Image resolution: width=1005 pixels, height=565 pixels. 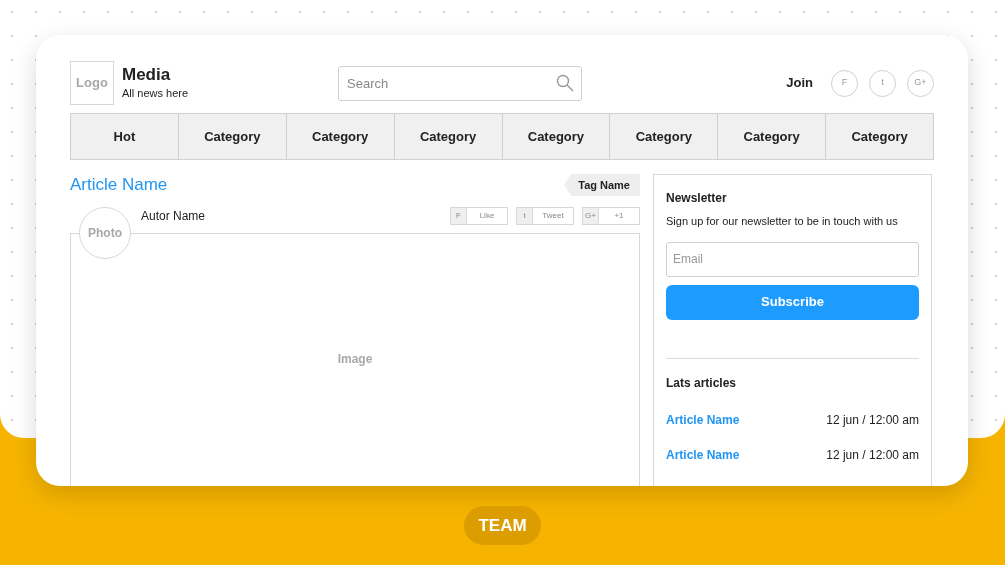 What do you see at coordinates (702, 383) in the screenshot?
I see `latest-title: Lats articles` at bounding box center [702, 383].